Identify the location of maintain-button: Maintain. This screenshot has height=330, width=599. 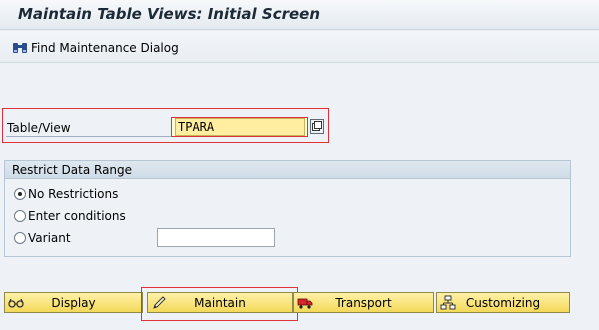
(220, 302).